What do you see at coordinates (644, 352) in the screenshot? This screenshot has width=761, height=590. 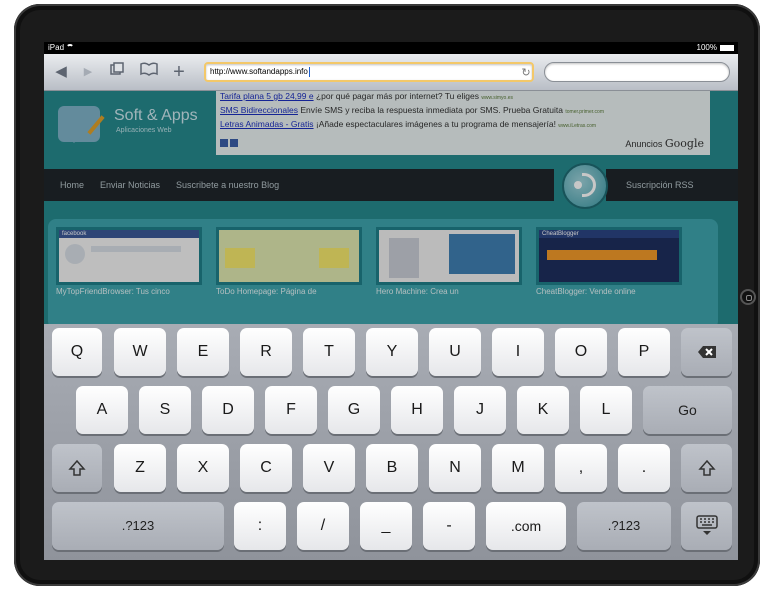 I see `key-p: P` at bounding box center [644, 352].